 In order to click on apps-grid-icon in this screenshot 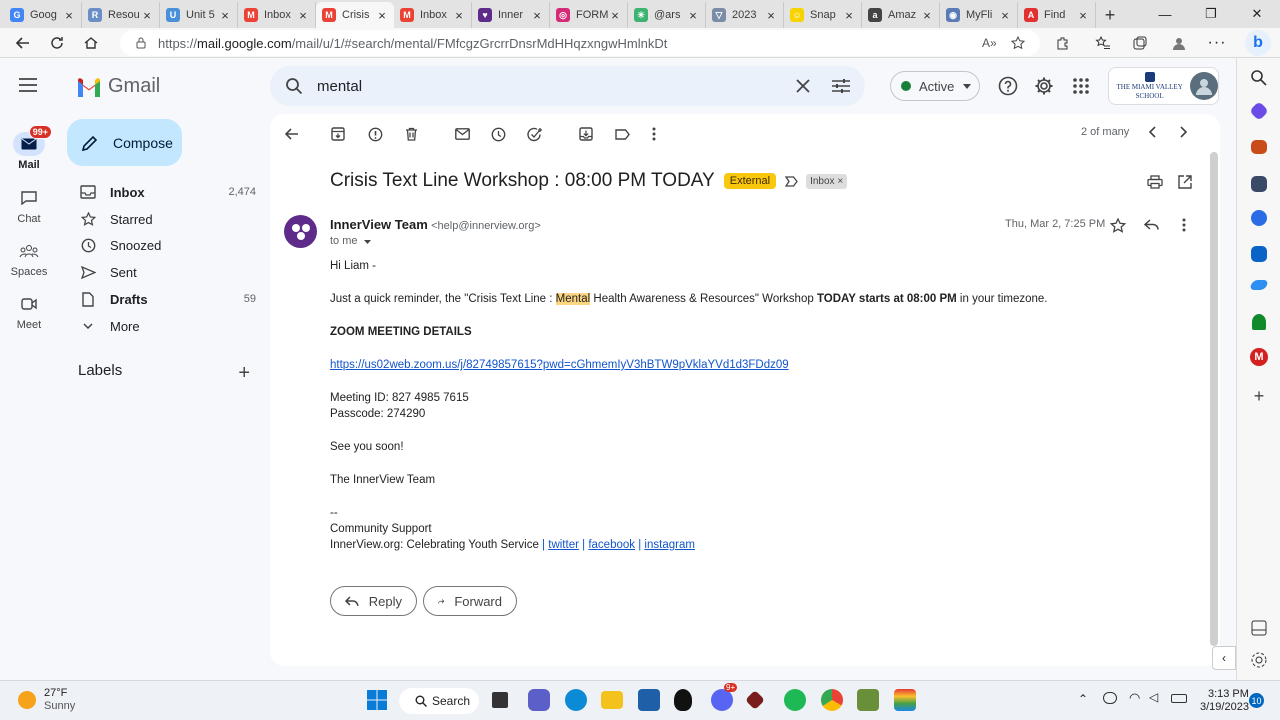, I will do `click(1081, 86)`.